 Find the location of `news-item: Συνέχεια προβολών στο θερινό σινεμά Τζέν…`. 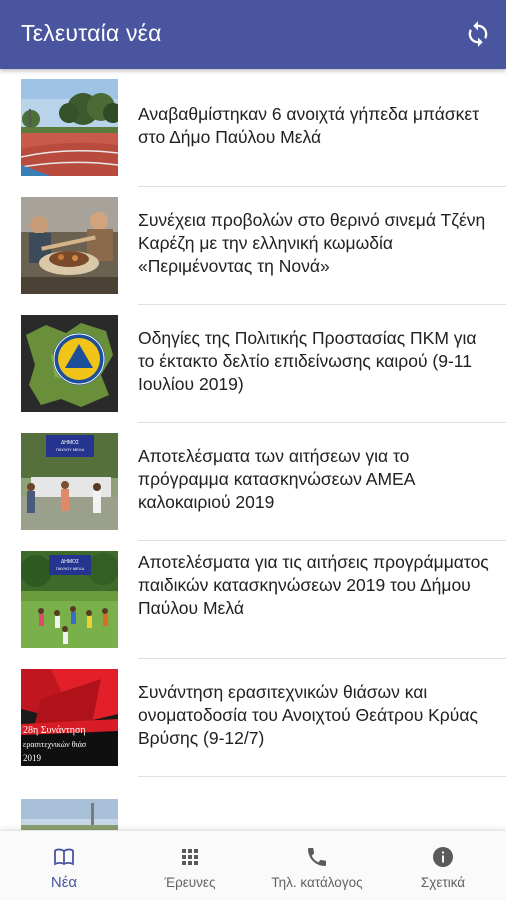

news-item: Συνέχεια προβολών στο θερινό σινεμά Τζέν… is located at coordinates (253, 246).